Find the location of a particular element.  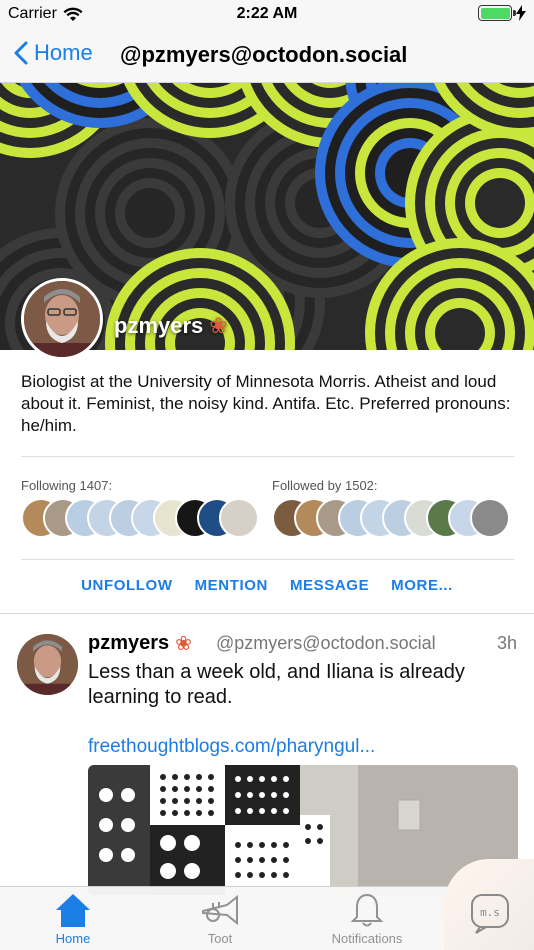

followers-avatars is located at coordinates (391, 518).